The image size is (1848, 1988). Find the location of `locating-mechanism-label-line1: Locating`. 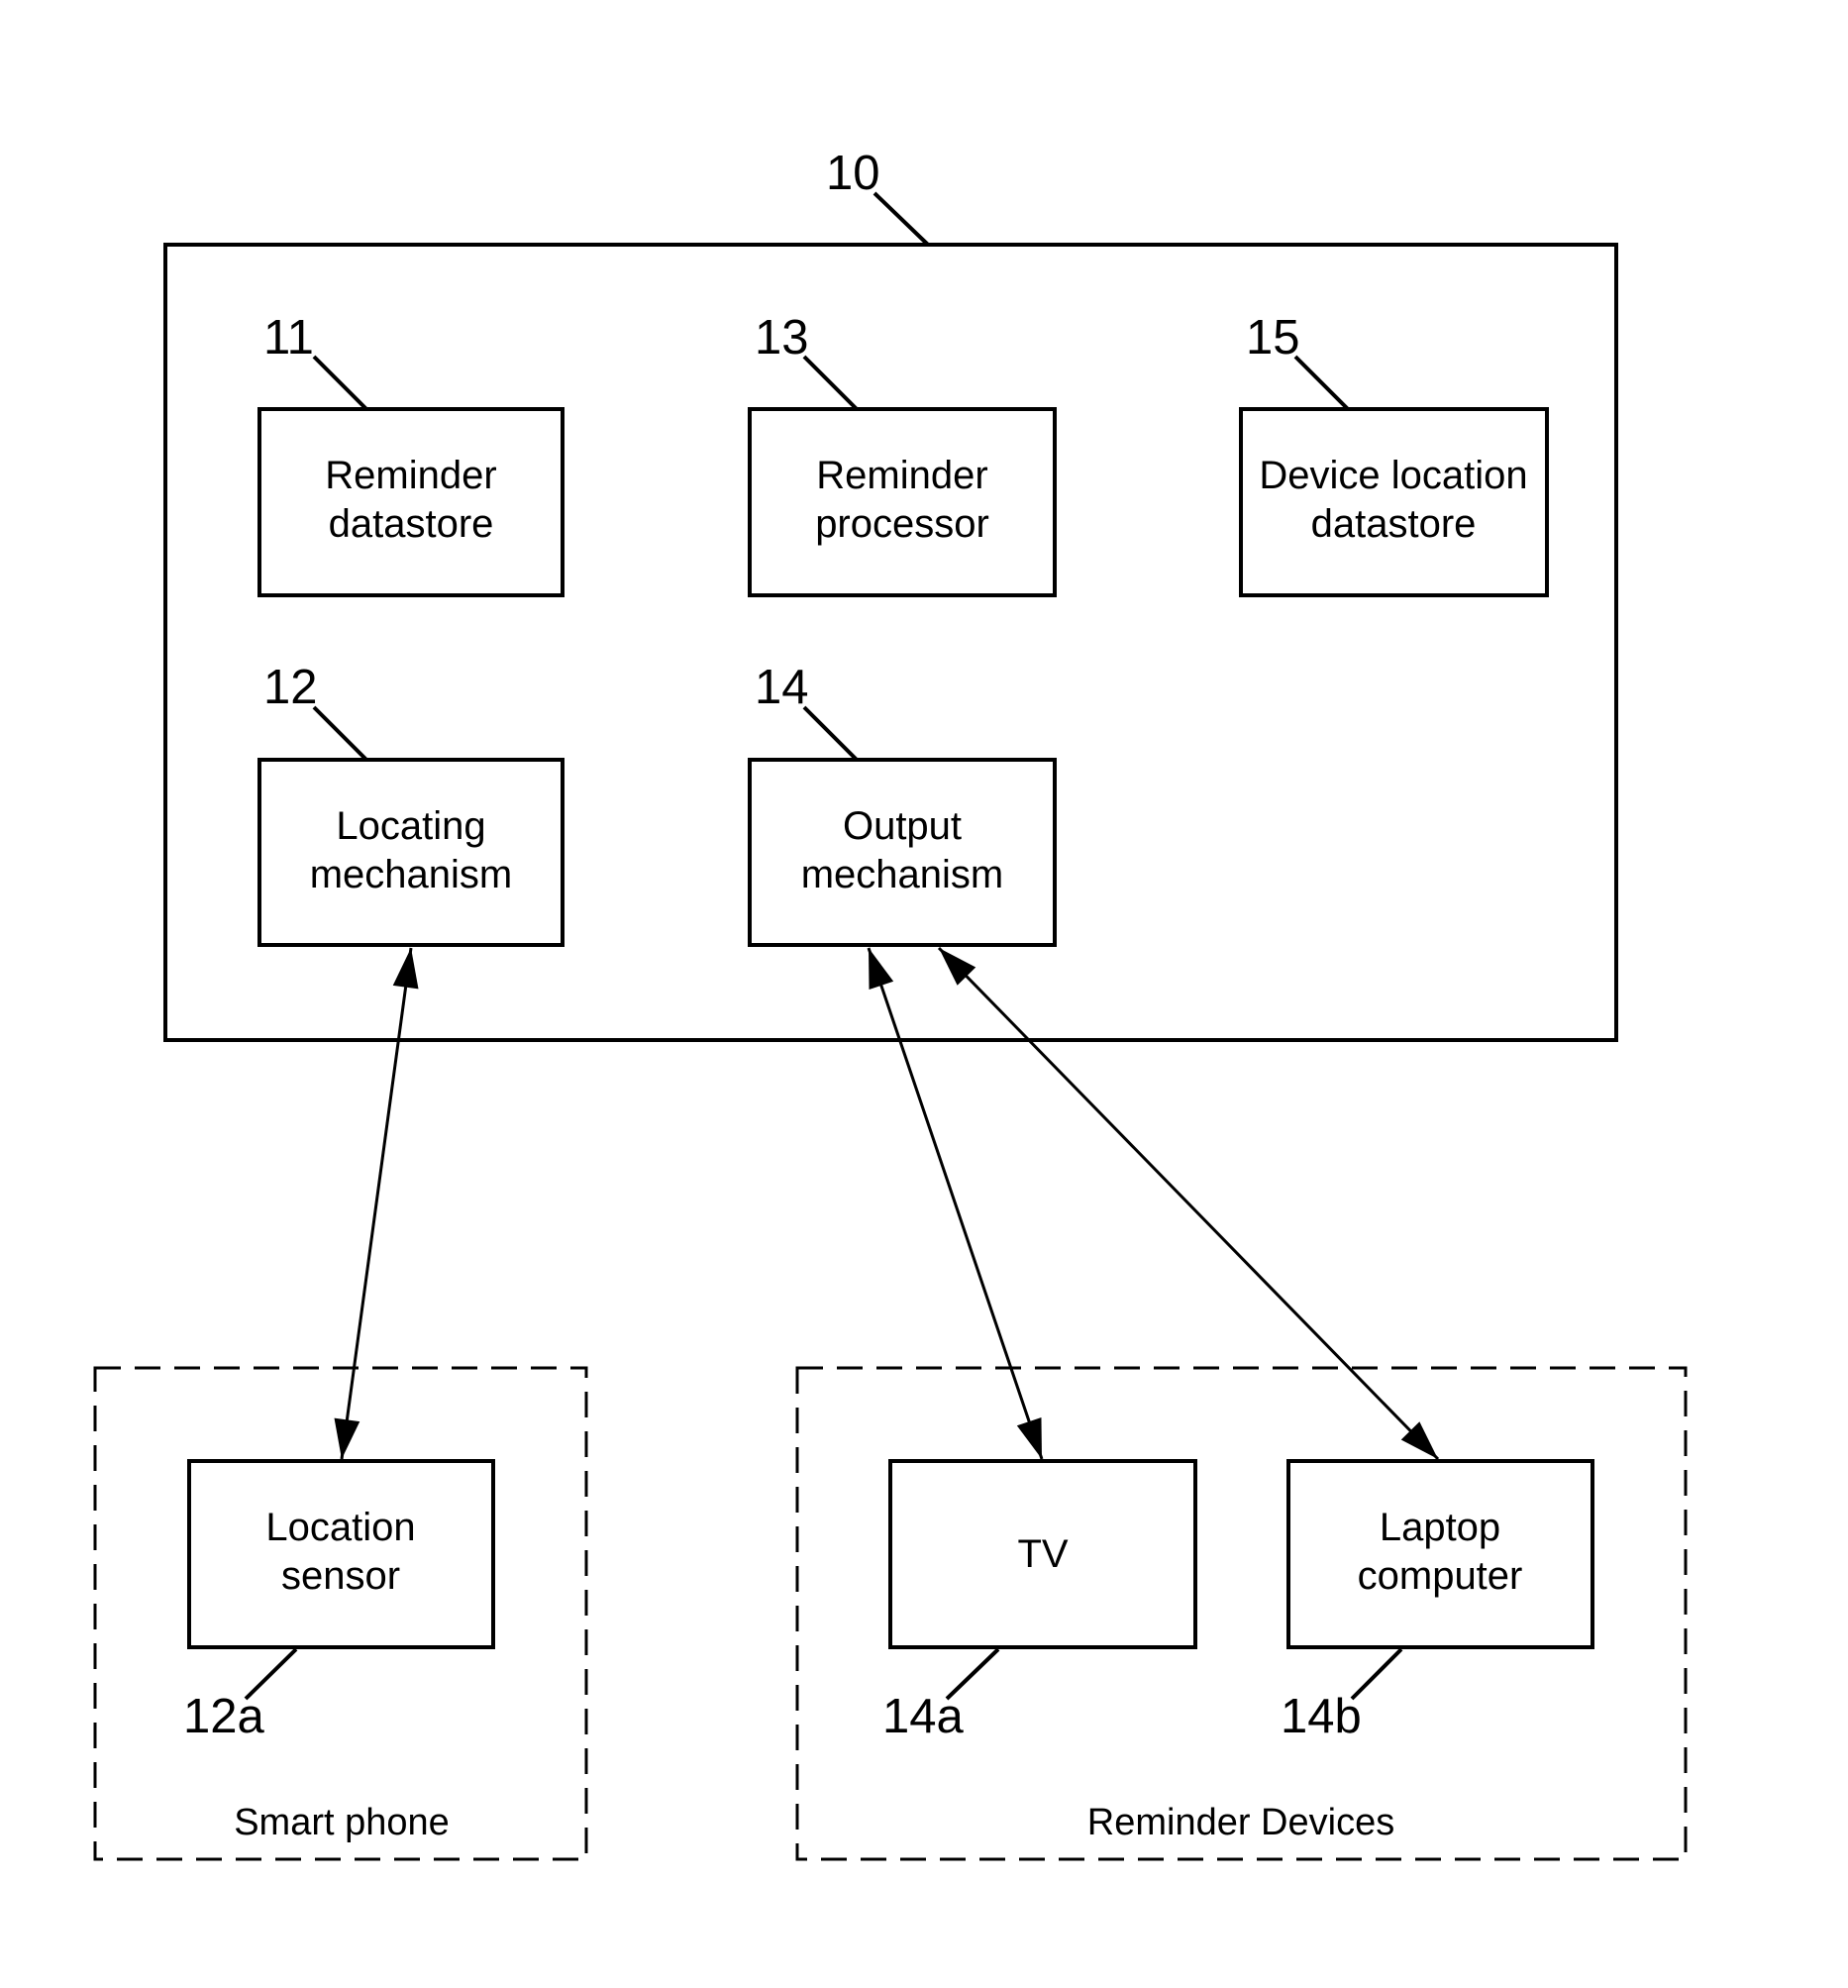

locating-mechanism-label-line1: Locating is located at coordinates (410, 826).